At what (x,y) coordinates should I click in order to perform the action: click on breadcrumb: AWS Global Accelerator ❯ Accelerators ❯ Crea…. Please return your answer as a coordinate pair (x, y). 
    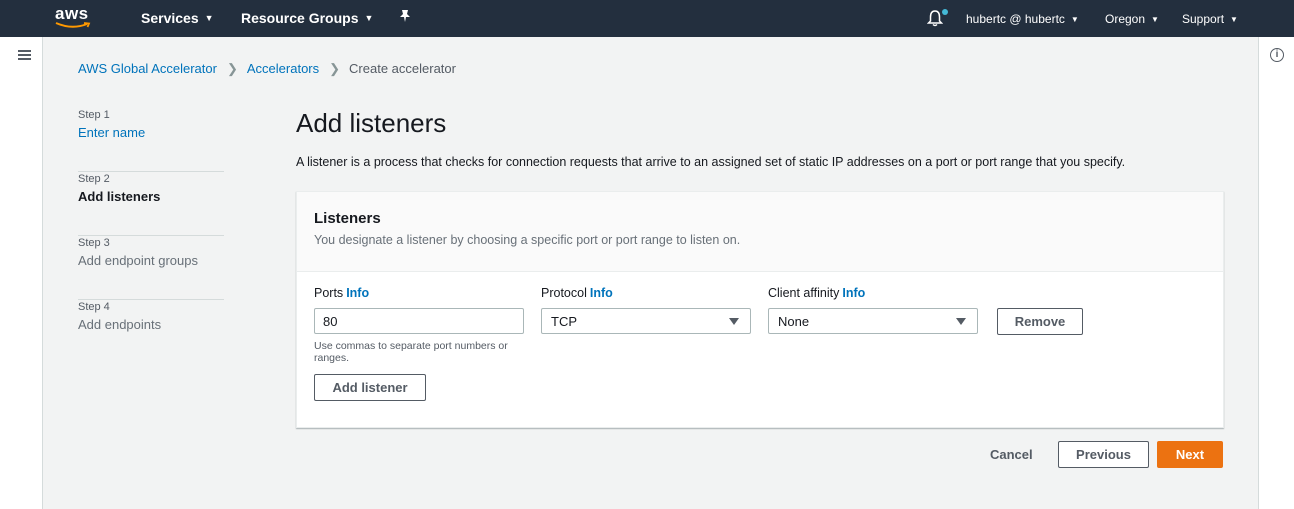
    Looking at the image, I should click on (267, 69).